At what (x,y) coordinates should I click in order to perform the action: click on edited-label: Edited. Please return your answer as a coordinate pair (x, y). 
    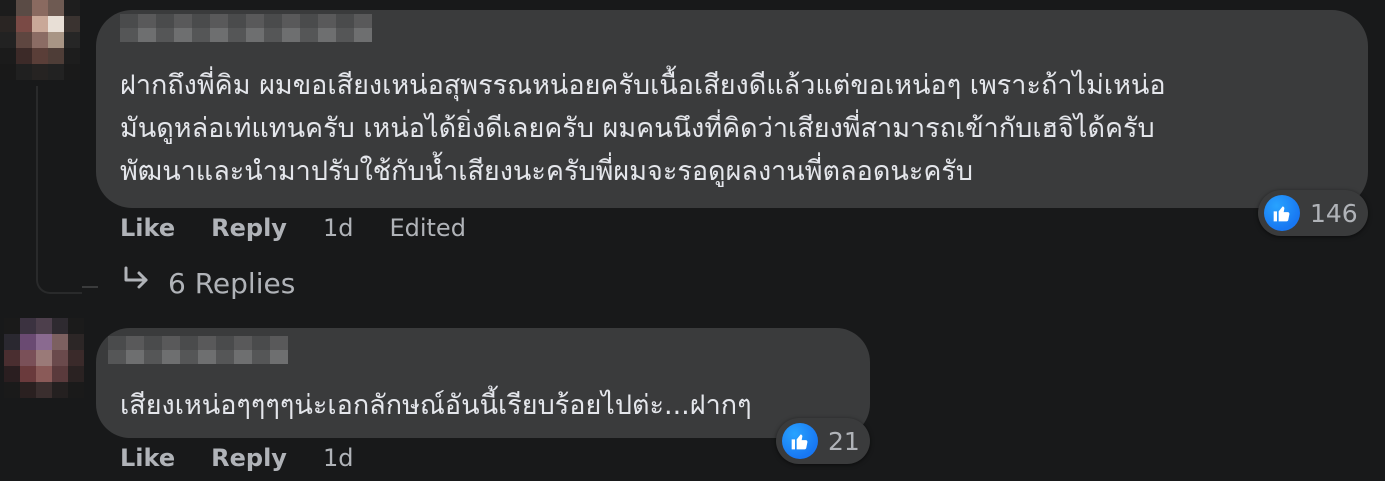
    Looking at the image, I should click on (427, 228).